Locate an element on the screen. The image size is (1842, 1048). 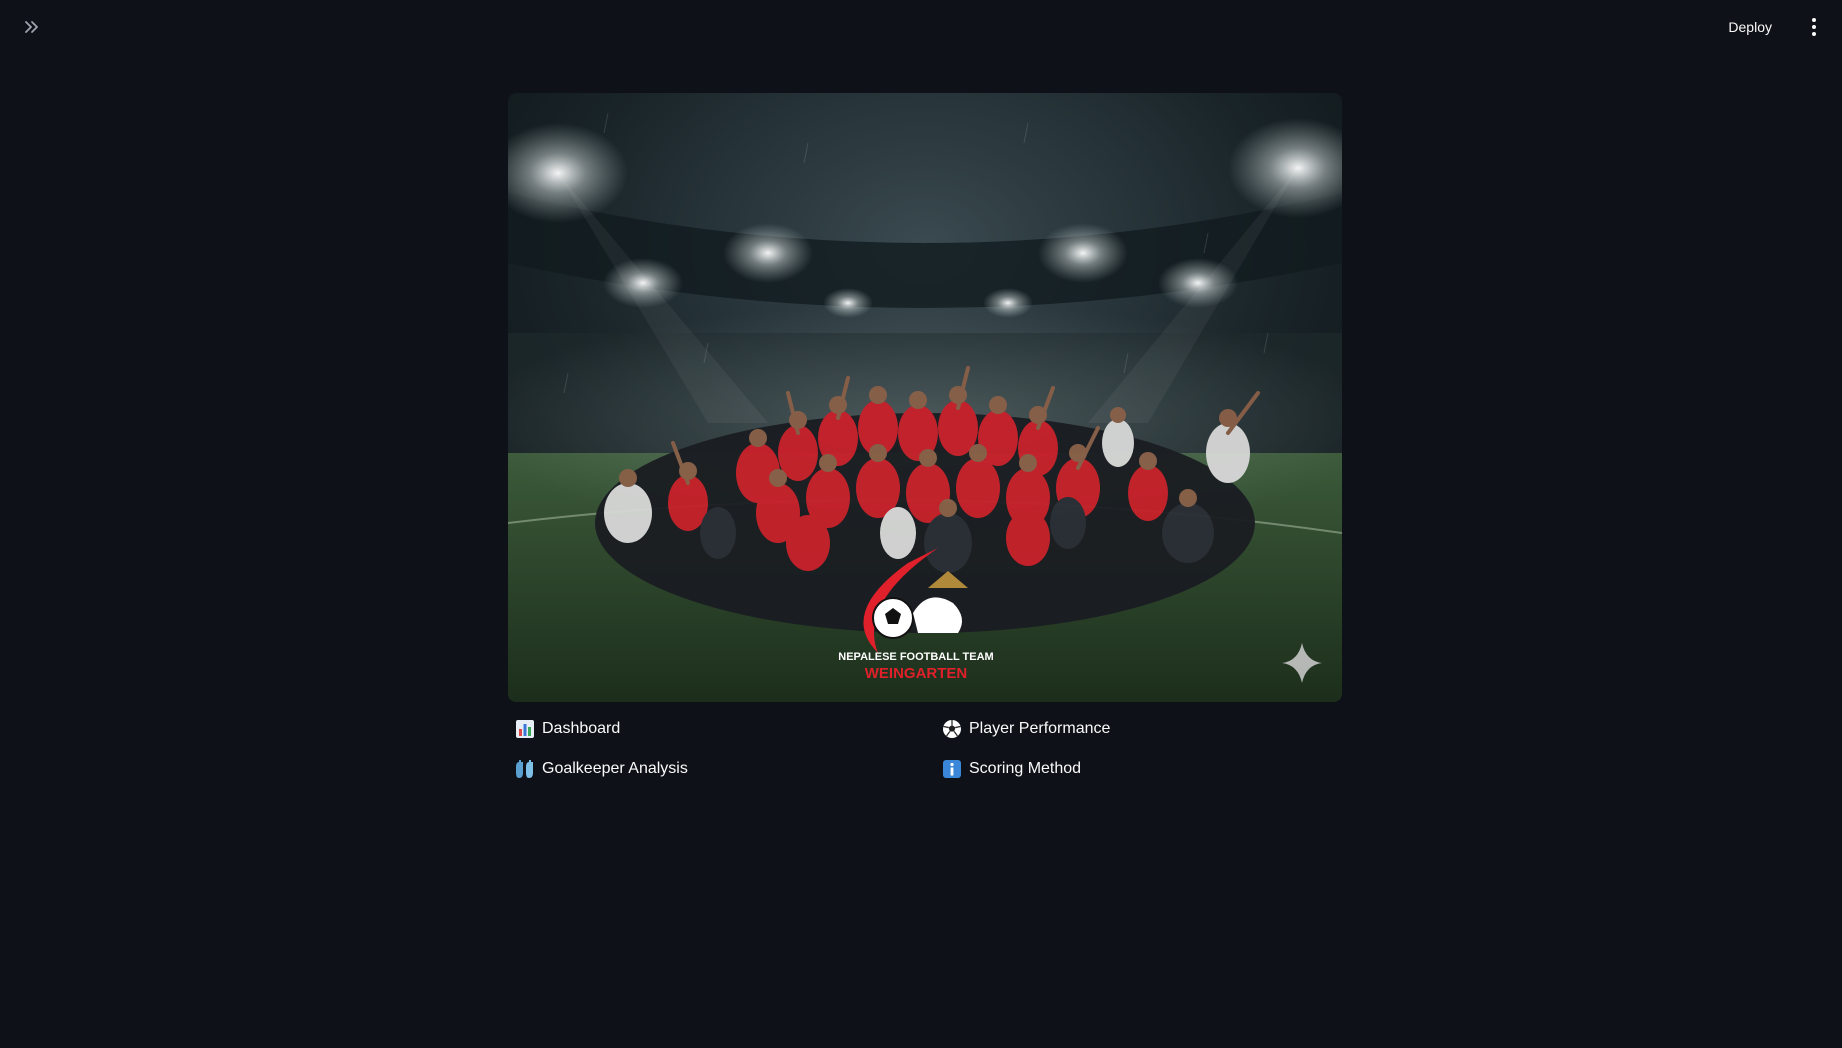
sidebar-toggle-button is located at coordinates (32, 27).